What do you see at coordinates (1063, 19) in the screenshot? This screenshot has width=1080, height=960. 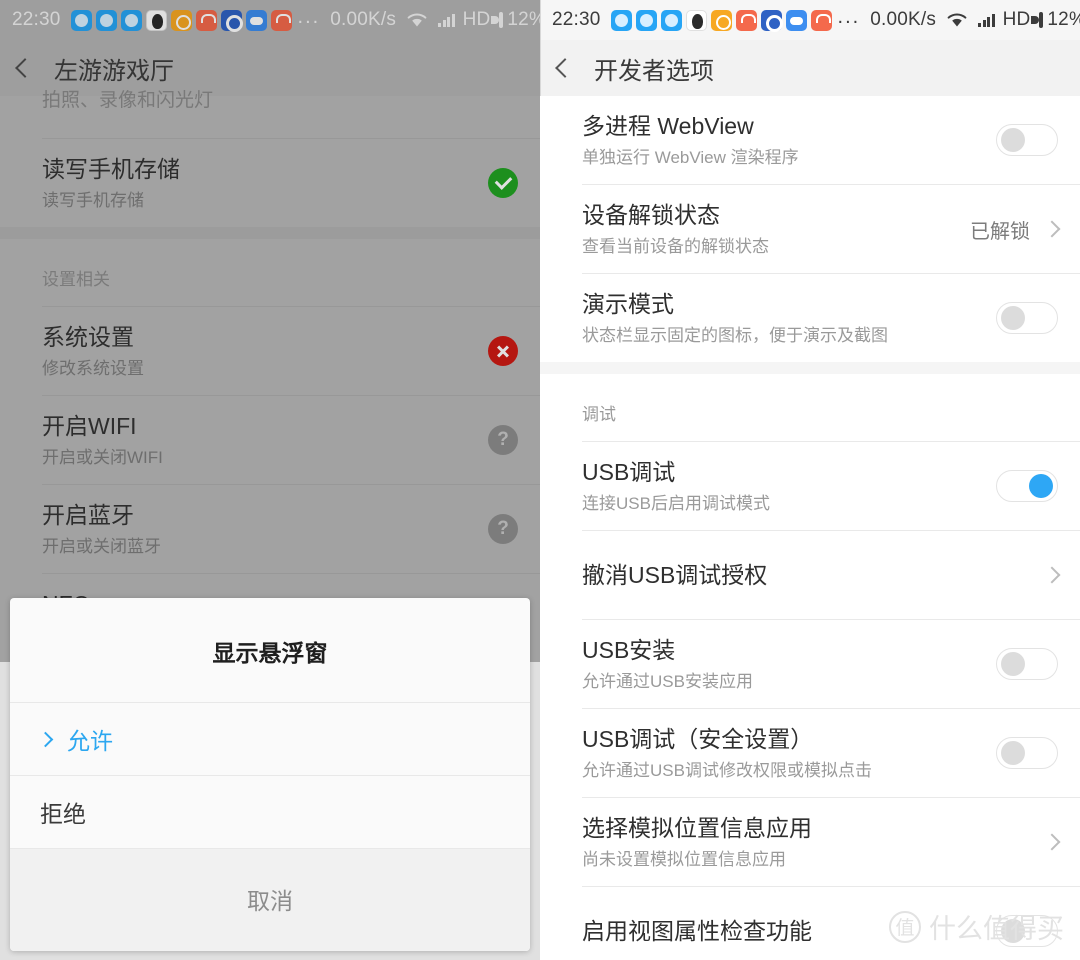 I see `battery-percent: 12%` at bounding box center [1063, 19].